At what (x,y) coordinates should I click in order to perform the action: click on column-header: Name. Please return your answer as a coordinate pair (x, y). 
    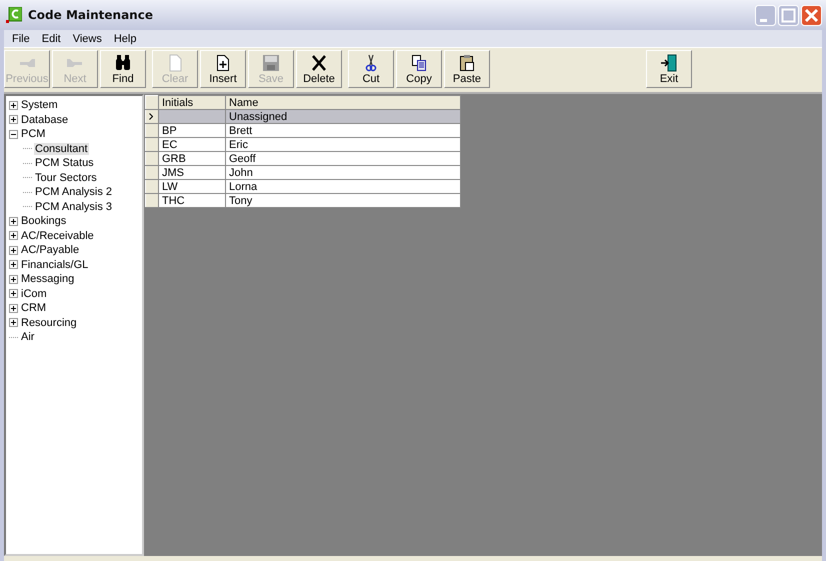
    Looking at the image, I should click on (343, 103).